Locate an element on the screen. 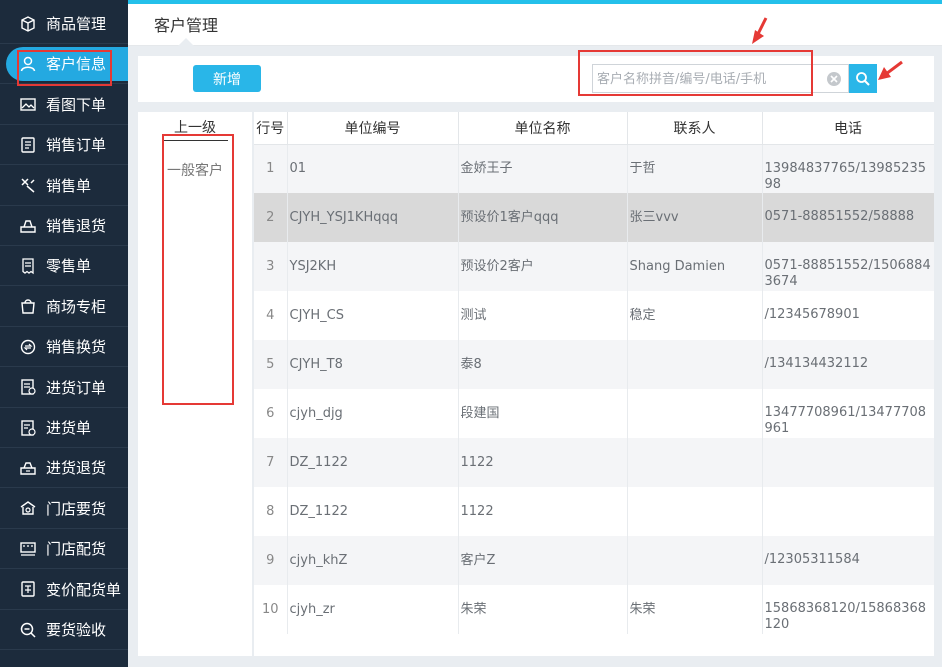 This screenshot has height=667, width=942. user-icon is located at coordinates (28, 64).